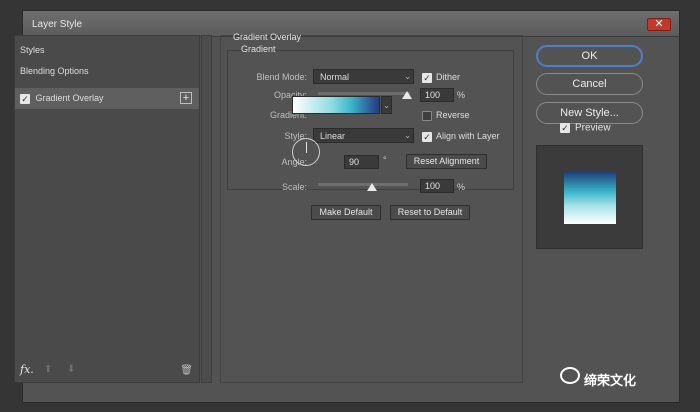  I want to click on blending-options-item: Blending Options, so click(107, 71).